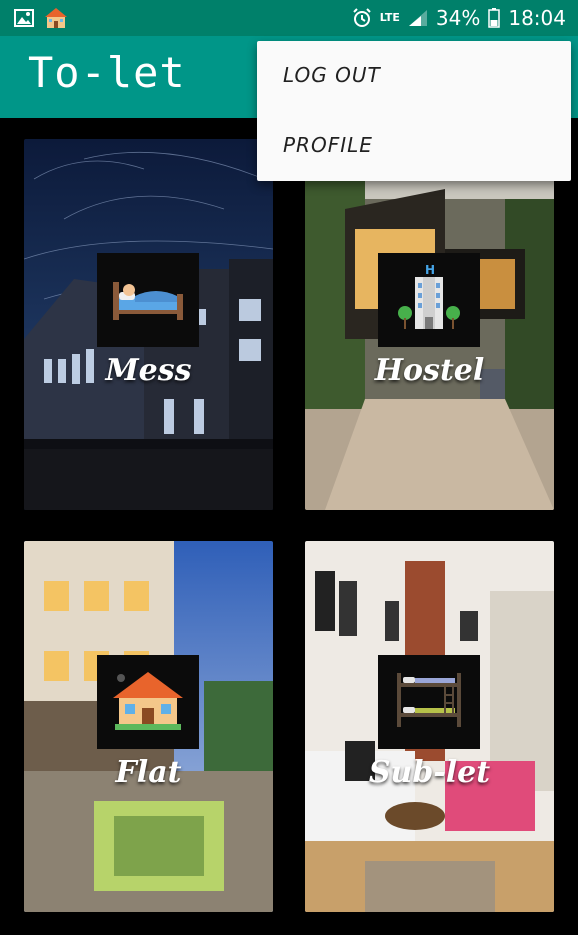  Describe the element at coordinates (24, 18) in the screenshot. I see `image-icon` at that location.